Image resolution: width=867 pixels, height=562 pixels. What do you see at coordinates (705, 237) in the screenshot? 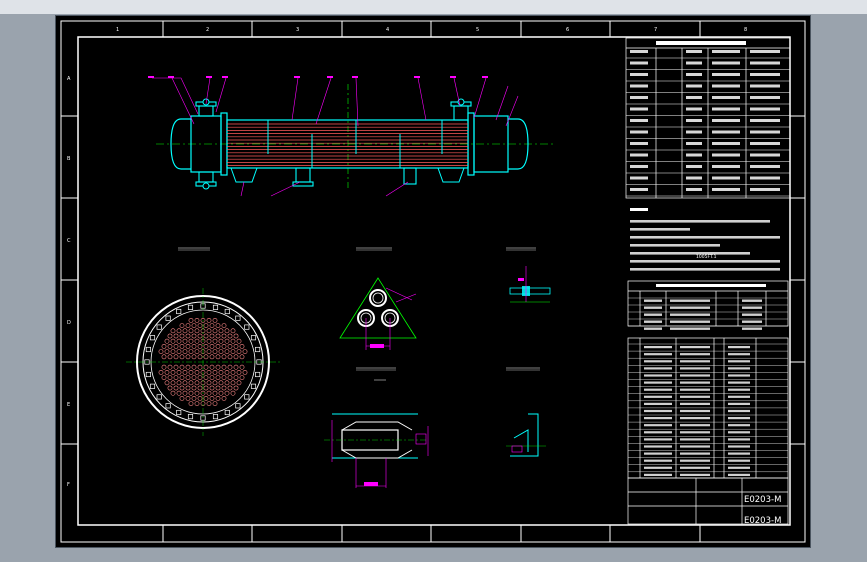
I see `note-line-stub` at bounding box center [705, 237].